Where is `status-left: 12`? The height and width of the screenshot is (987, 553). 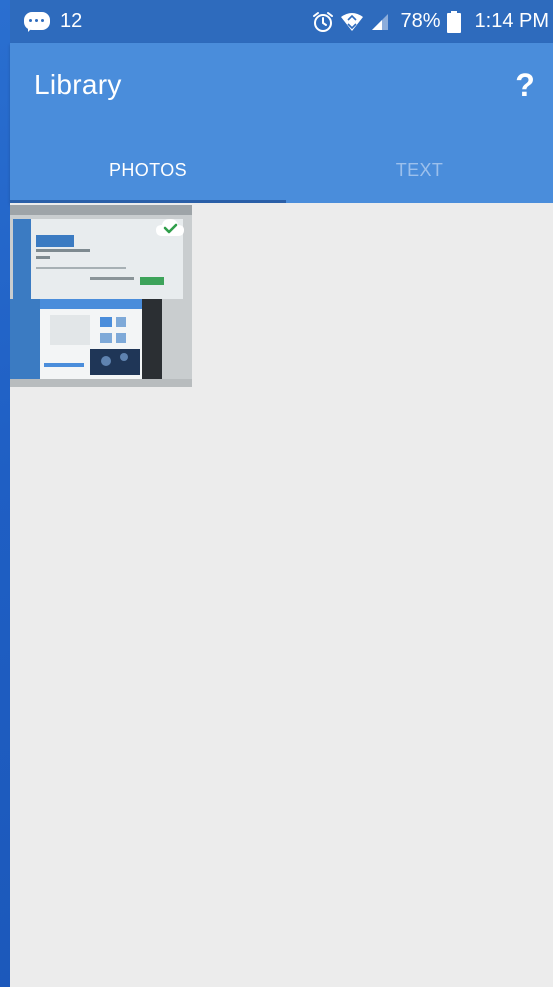 status-left: 12 is located at coordinates (53, 21).